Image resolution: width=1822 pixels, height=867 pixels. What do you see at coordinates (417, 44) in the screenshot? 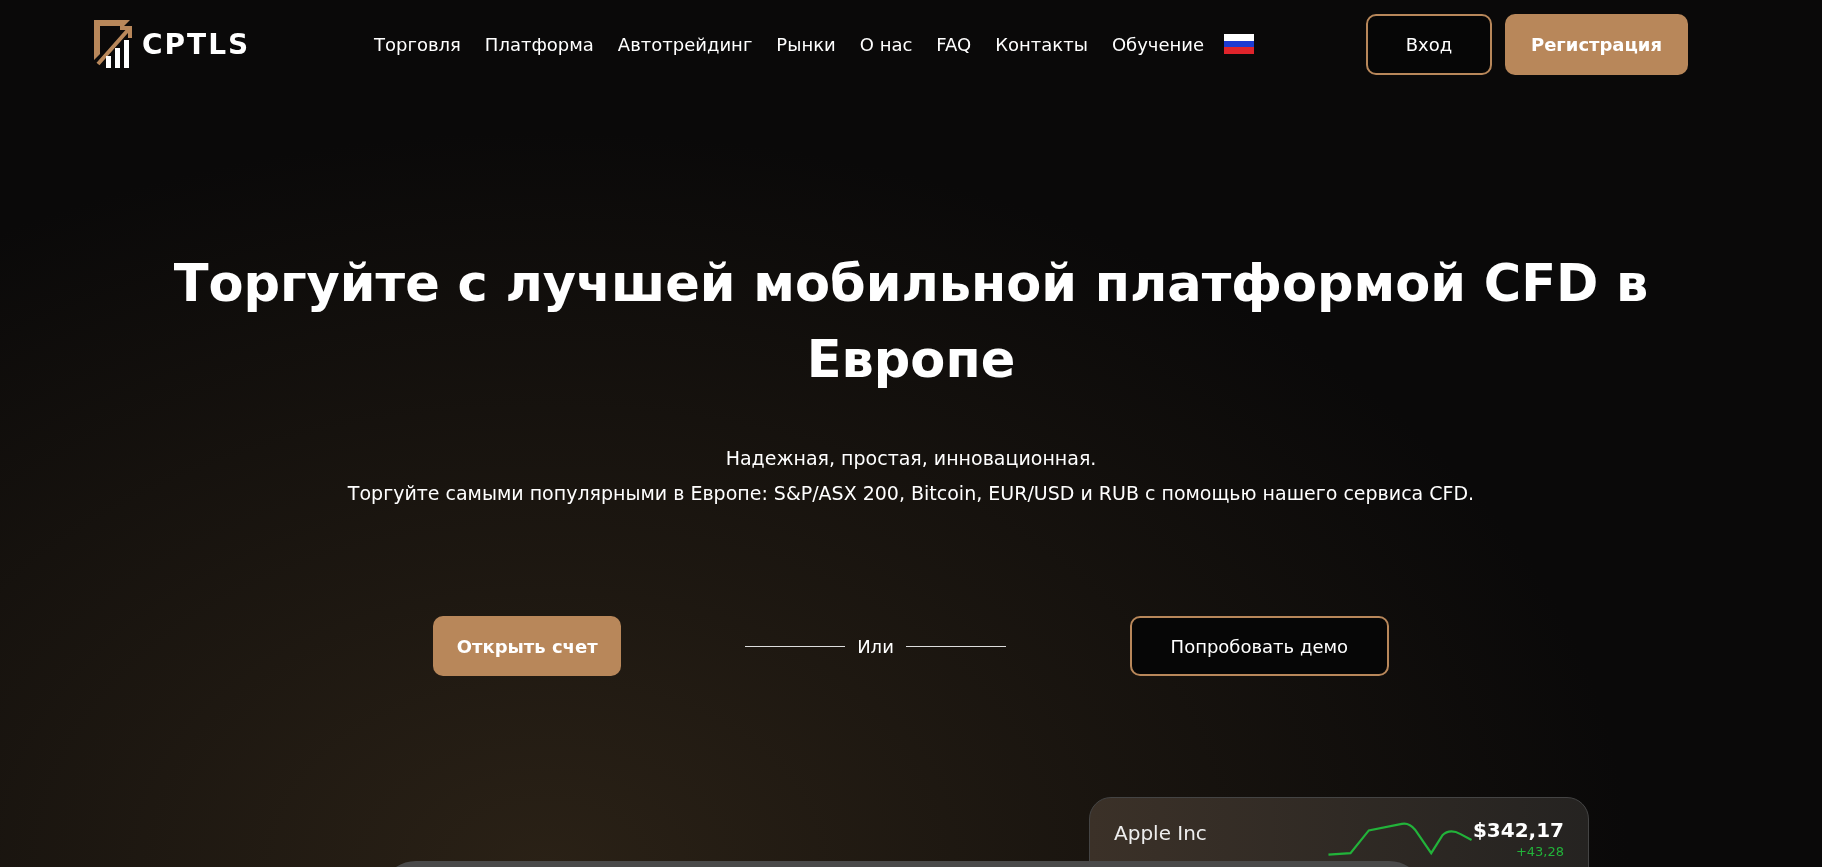
I see `nav-link: Торговля` at bounding box center [417, 44].